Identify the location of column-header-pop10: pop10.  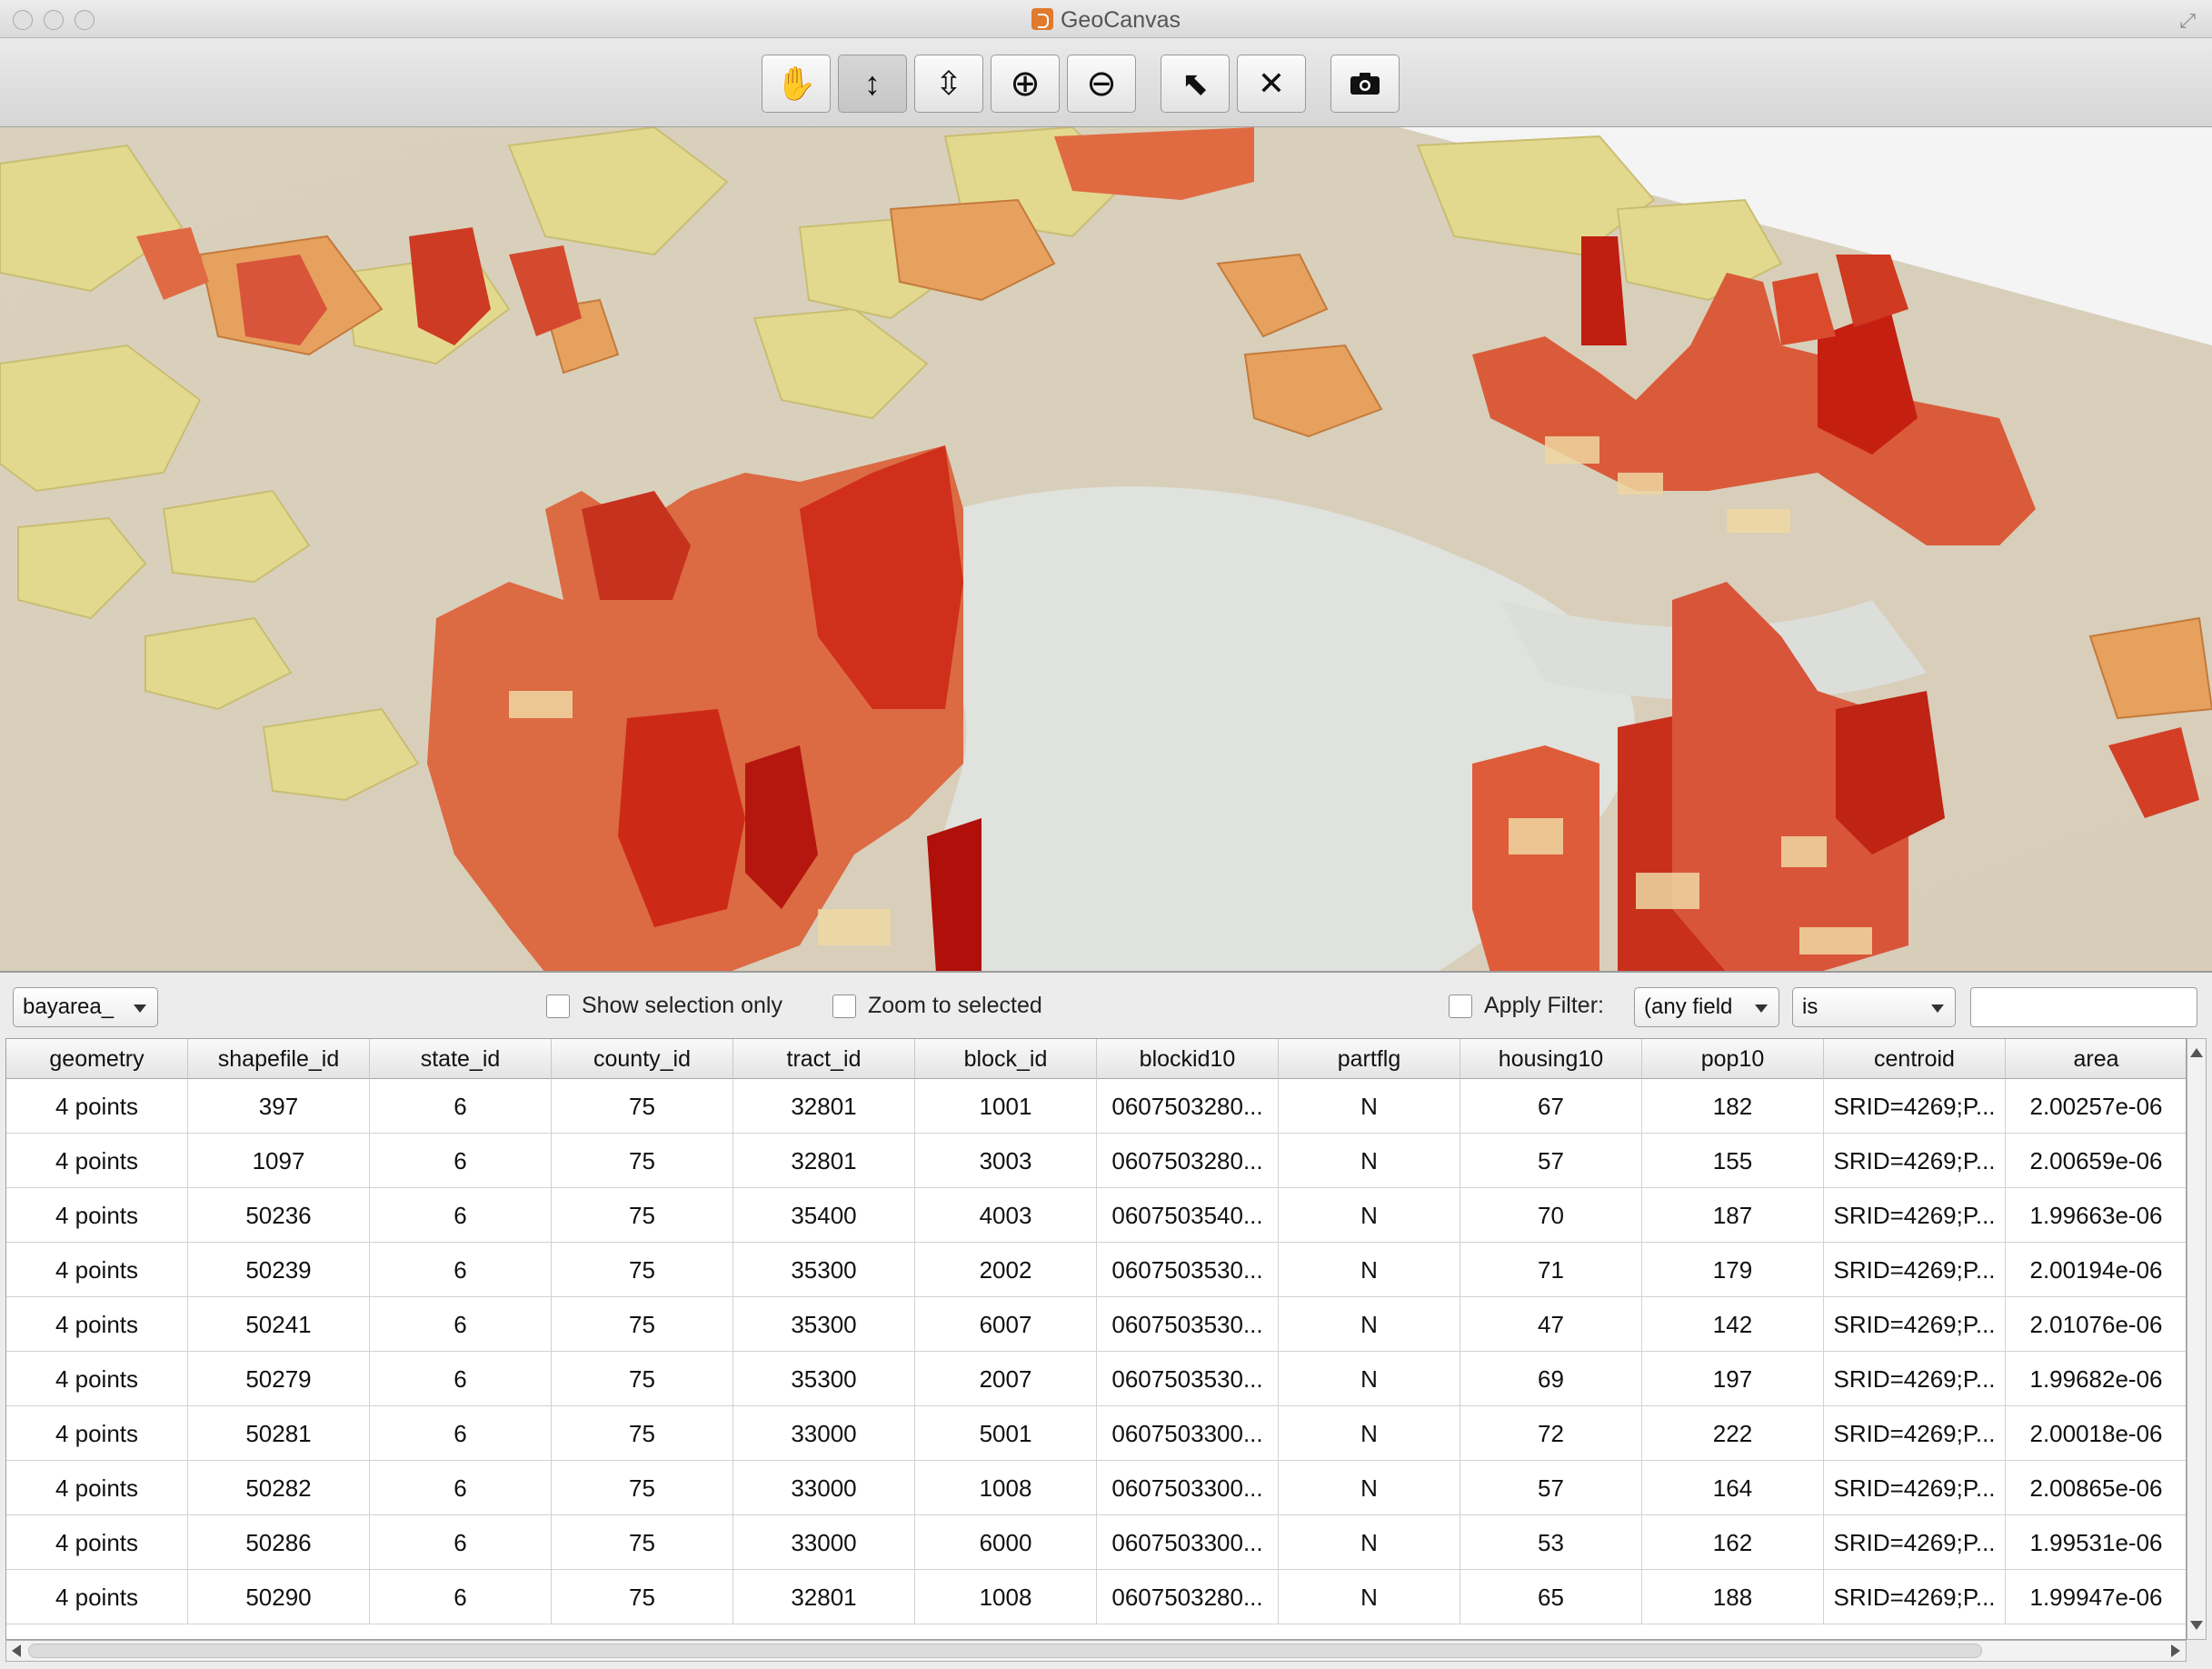
(1733, 1059).